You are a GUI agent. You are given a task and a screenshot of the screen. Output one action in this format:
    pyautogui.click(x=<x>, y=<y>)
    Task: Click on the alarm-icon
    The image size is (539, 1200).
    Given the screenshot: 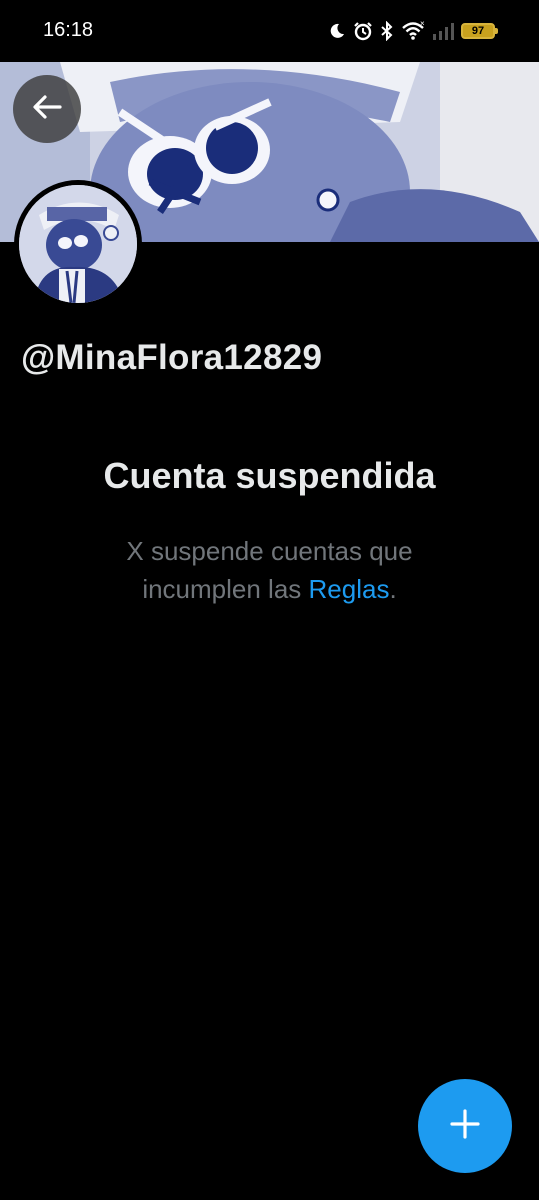 What is the action you would take?
    pyautogui.click(x=363, y=31)
    